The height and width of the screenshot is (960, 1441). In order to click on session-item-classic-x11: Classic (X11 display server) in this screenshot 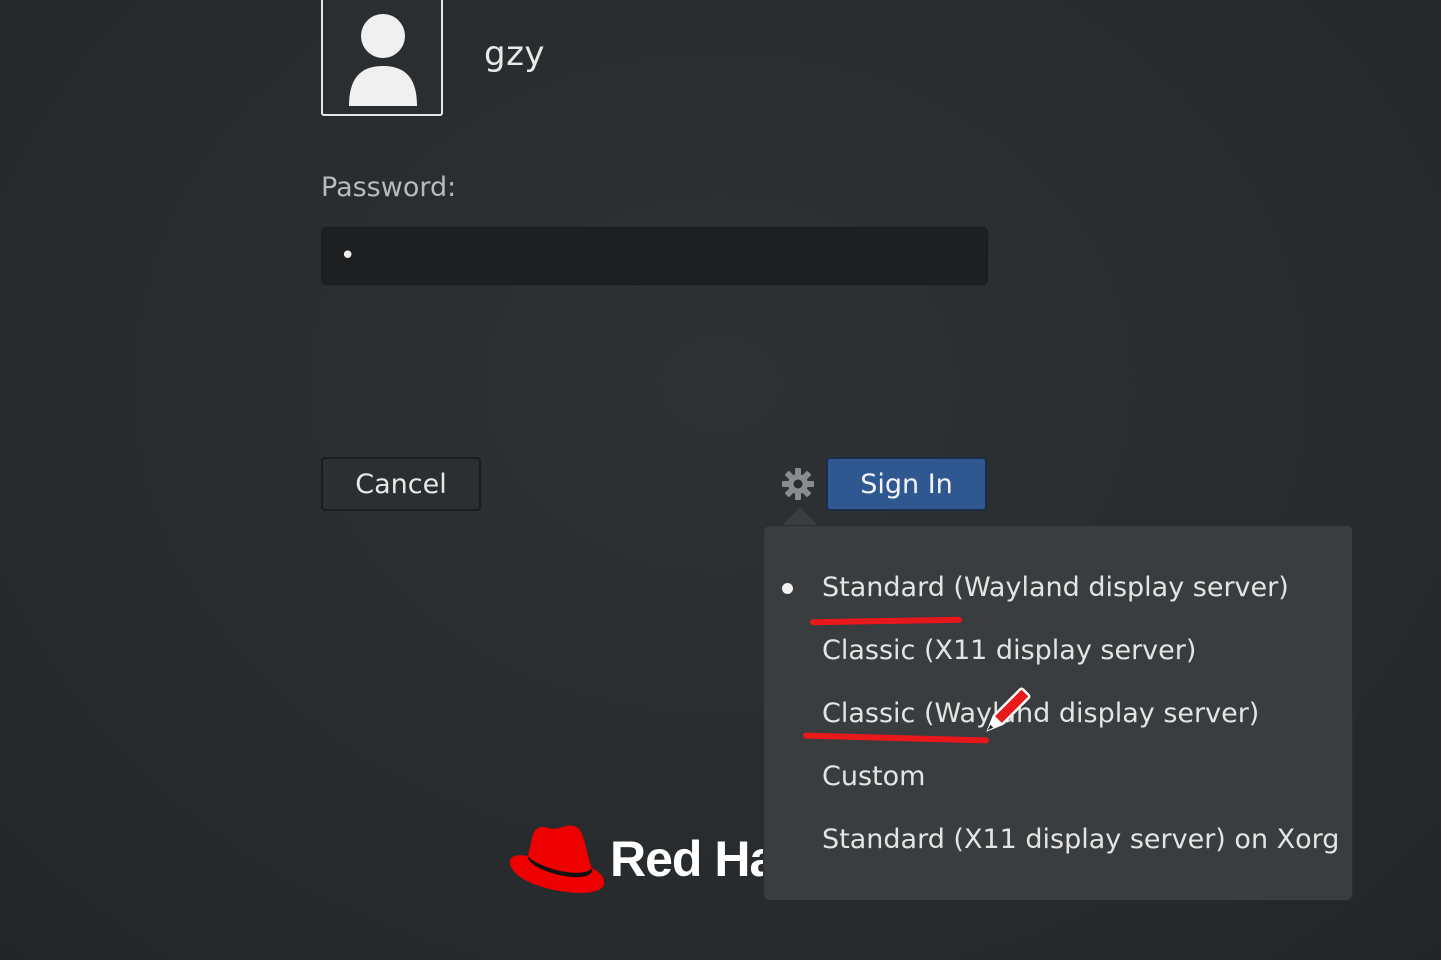, I will do `click(1058, 650)`.